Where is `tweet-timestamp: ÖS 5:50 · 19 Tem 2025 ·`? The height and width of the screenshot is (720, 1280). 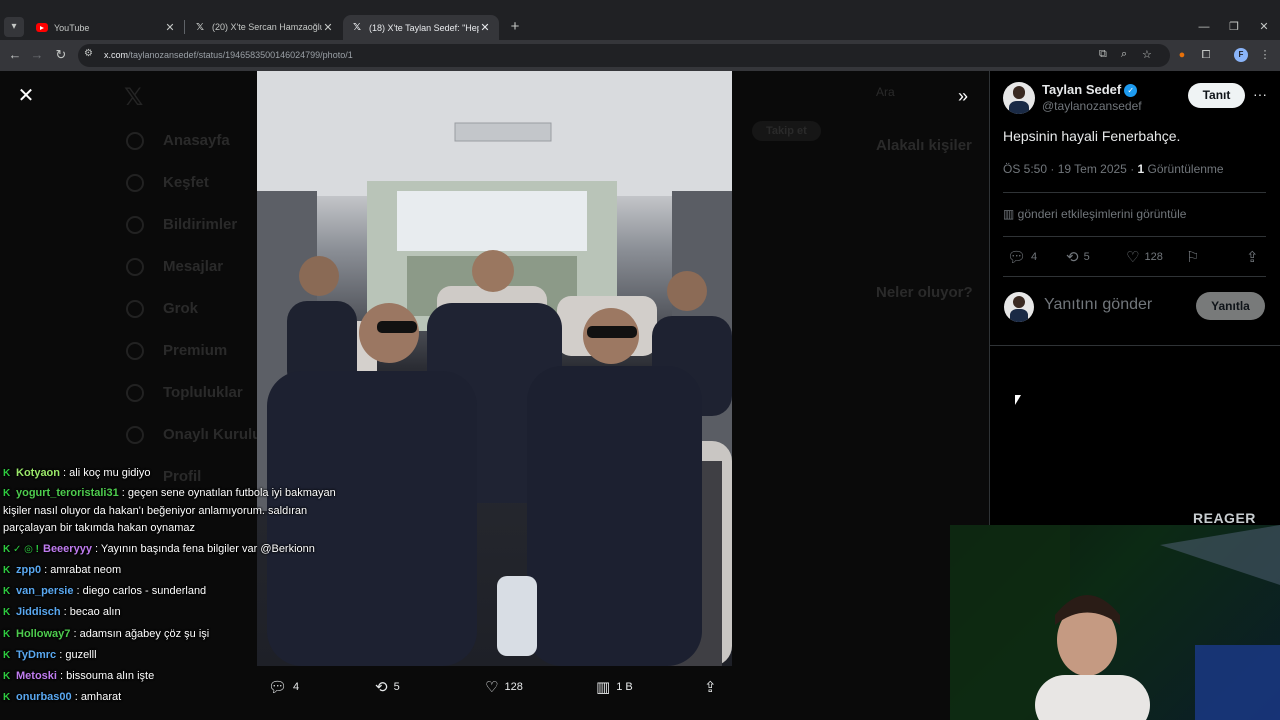
tweet-timestamp: ÖS 5:50 · 19 Tem 2025 · is located at coordinates (1070, 169).